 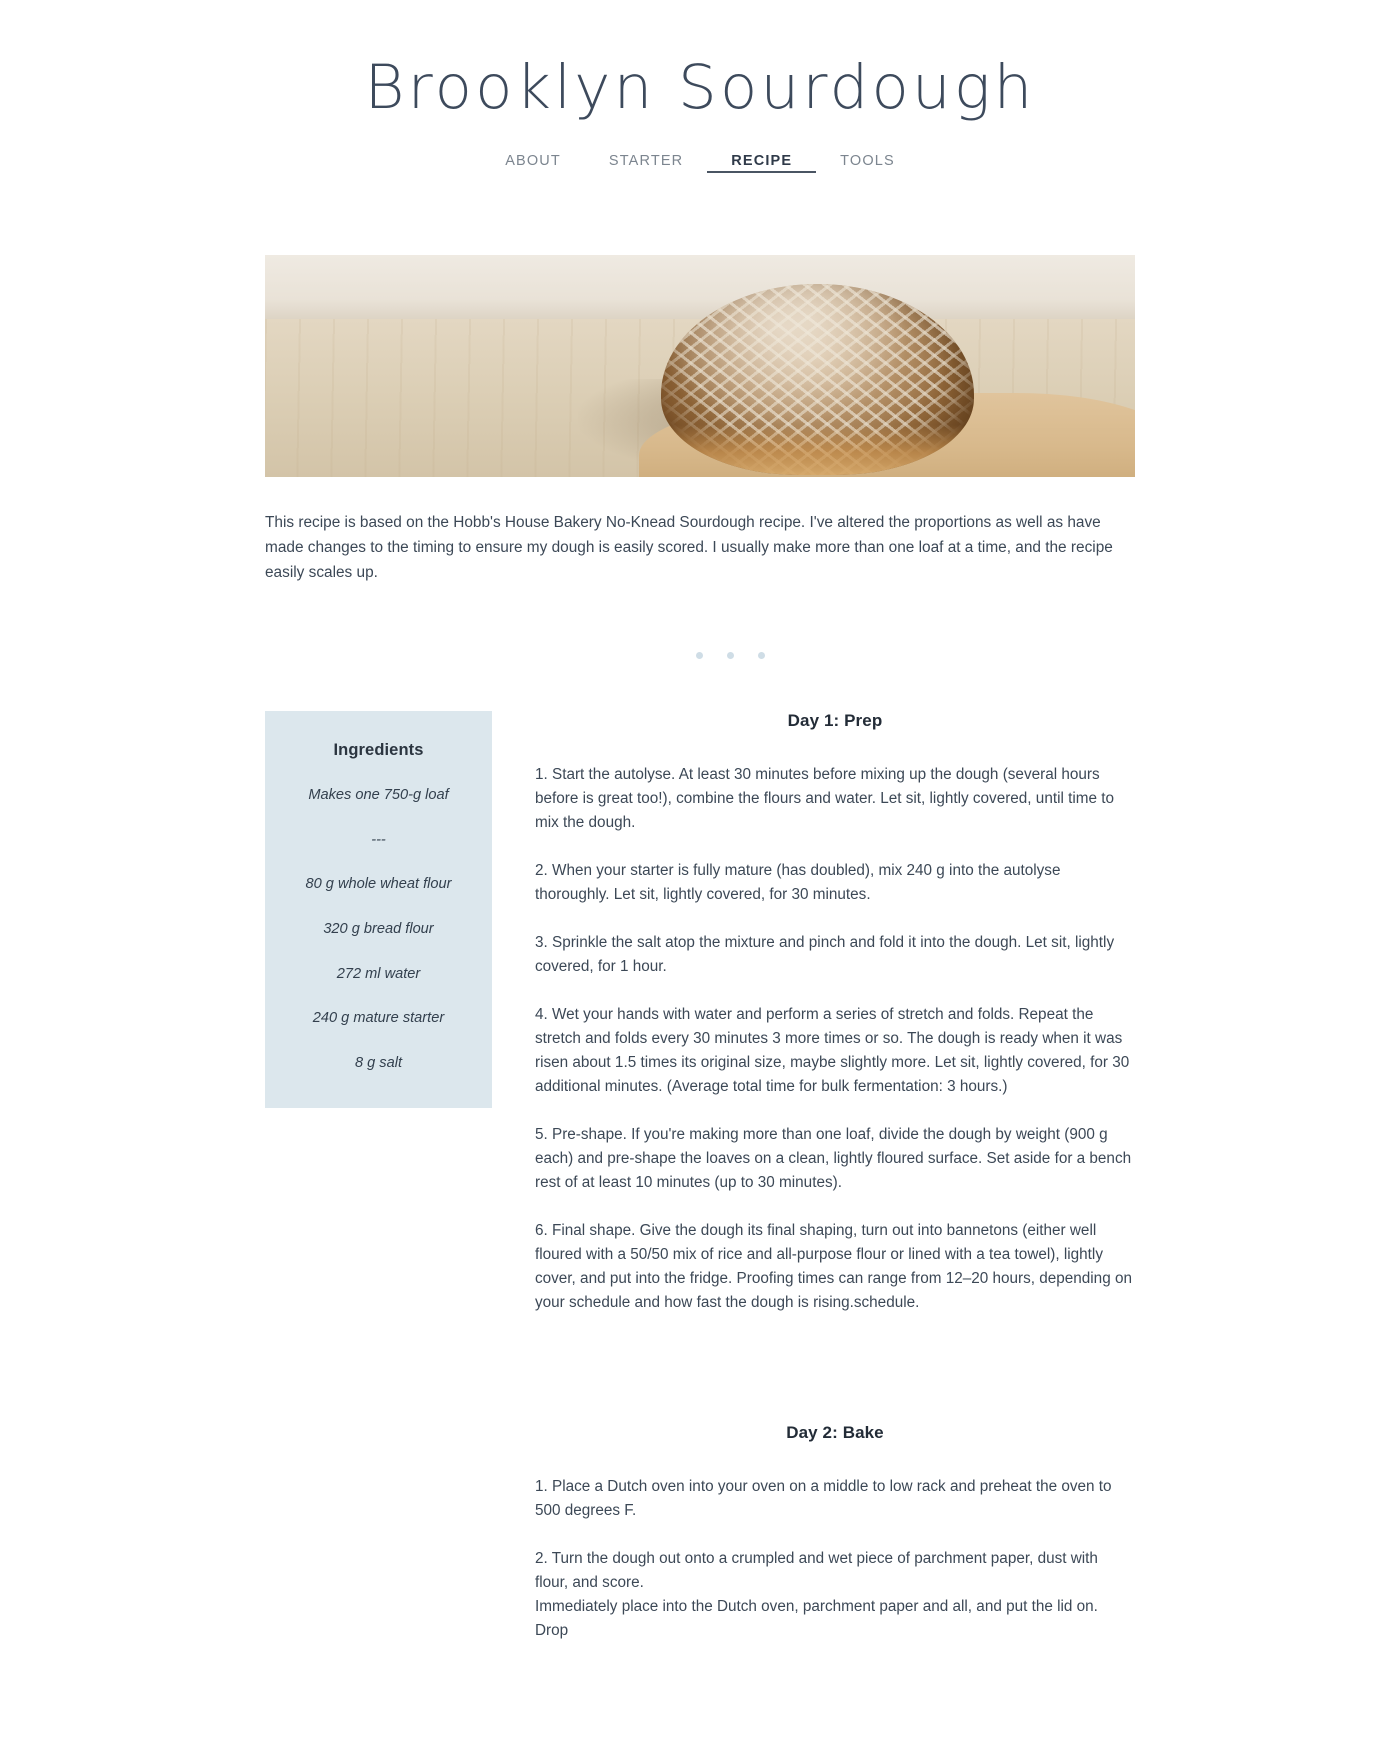 I want to click on sourdough-loaf-photo, so click(x=700, y=366).